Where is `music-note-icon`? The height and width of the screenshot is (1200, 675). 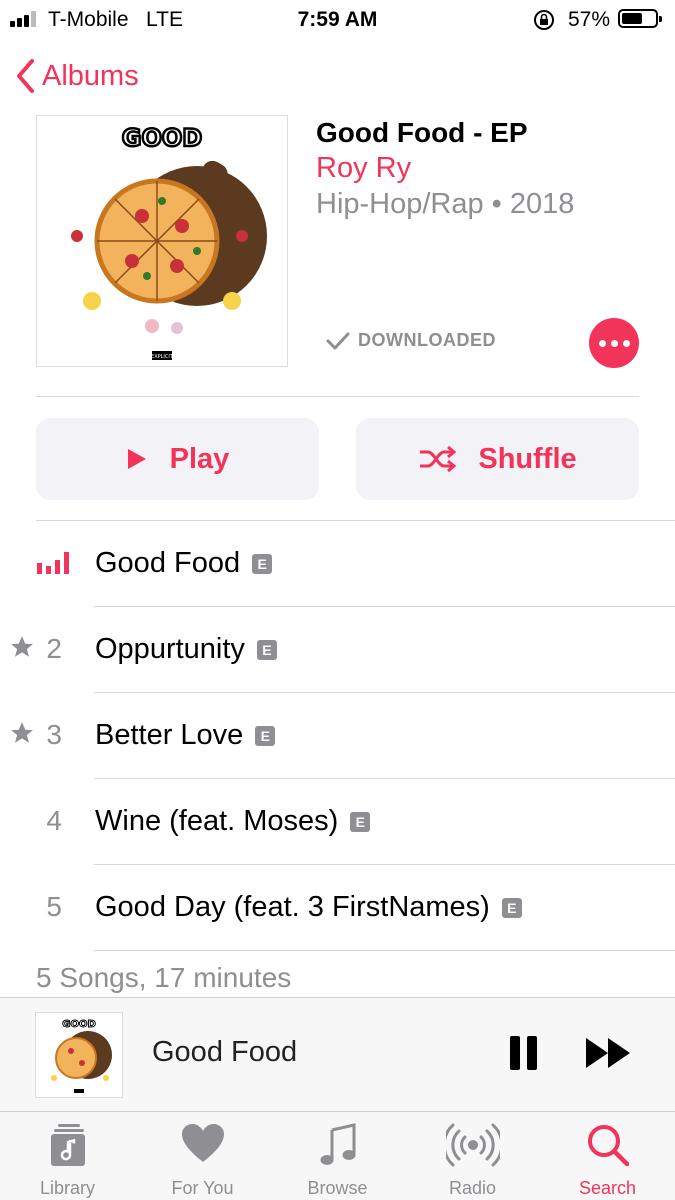 music-note-icon is located at coordinates (337, 1144).